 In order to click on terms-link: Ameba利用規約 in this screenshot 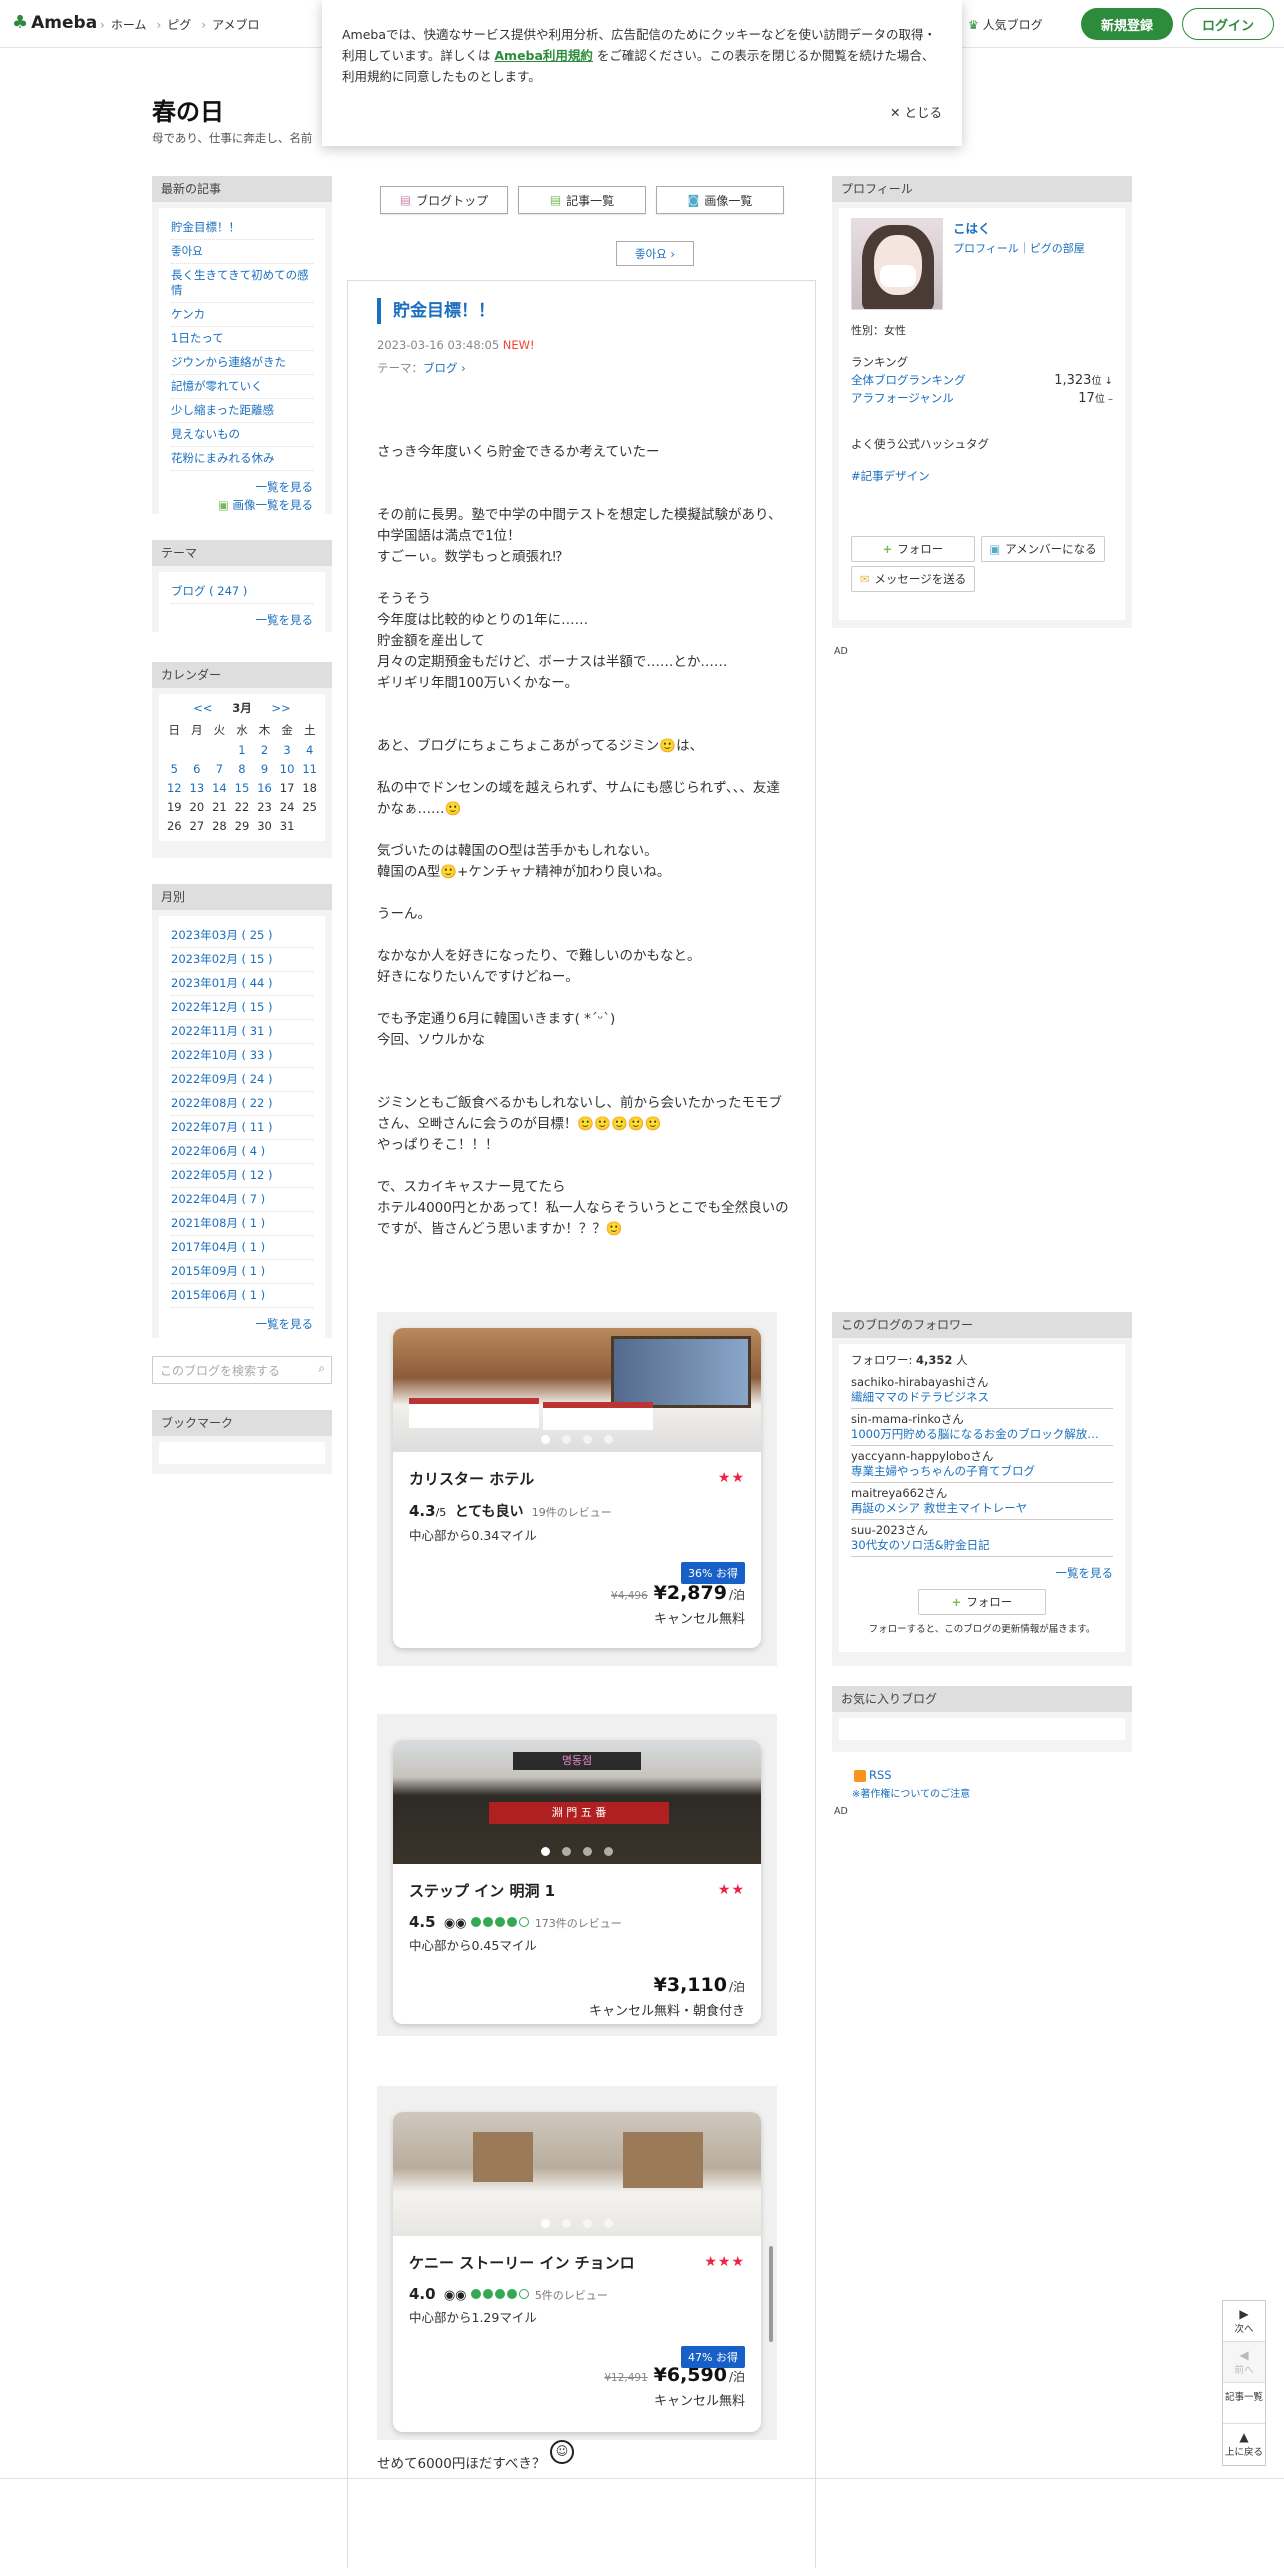, I will do `click(543, 55)`.